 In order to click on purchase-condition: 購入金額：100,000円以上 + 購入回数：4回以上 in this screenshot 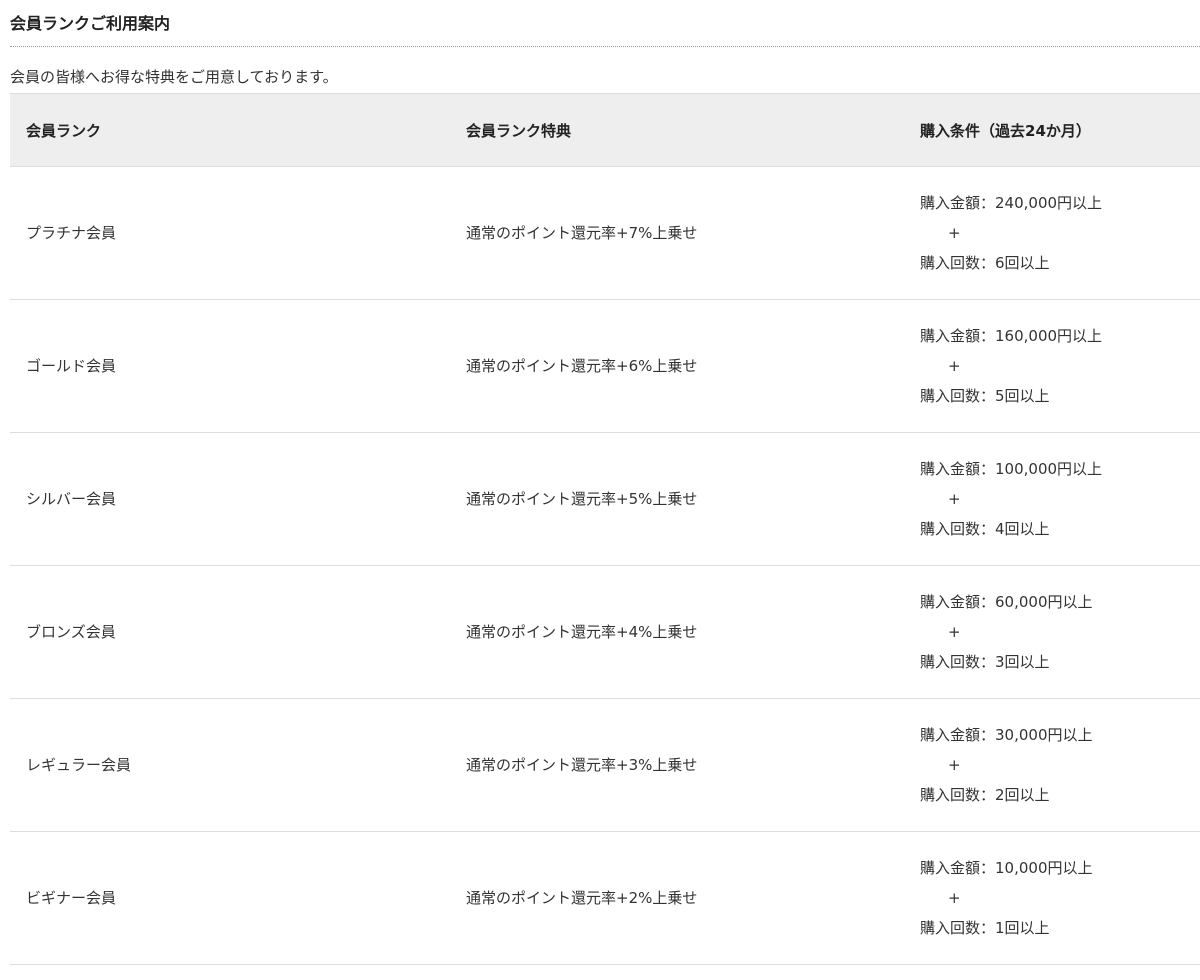, I will do `click(1052, 499)`.